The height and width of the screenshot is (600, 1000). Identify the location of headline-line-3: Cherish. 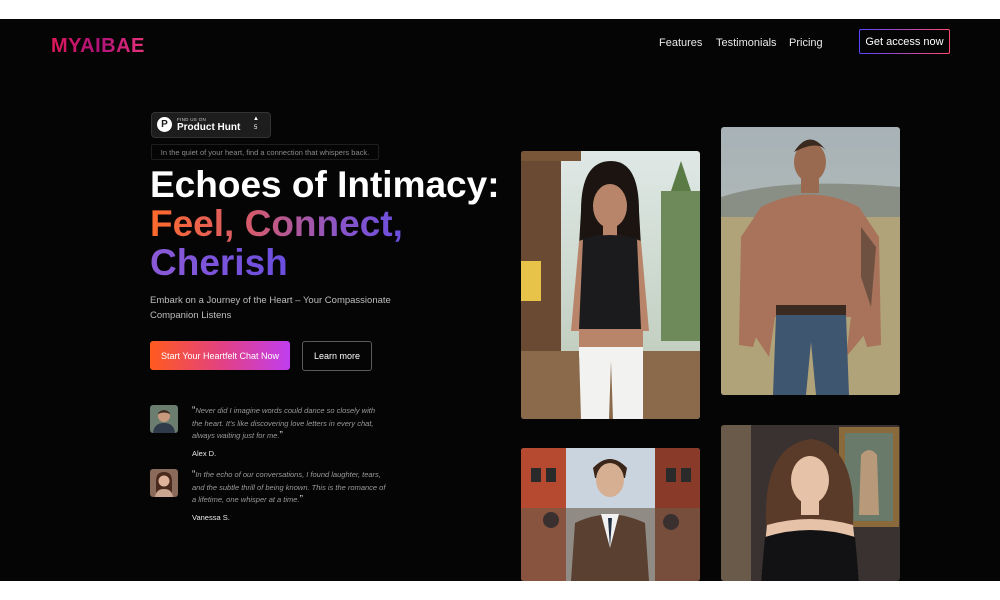
(219, 262).